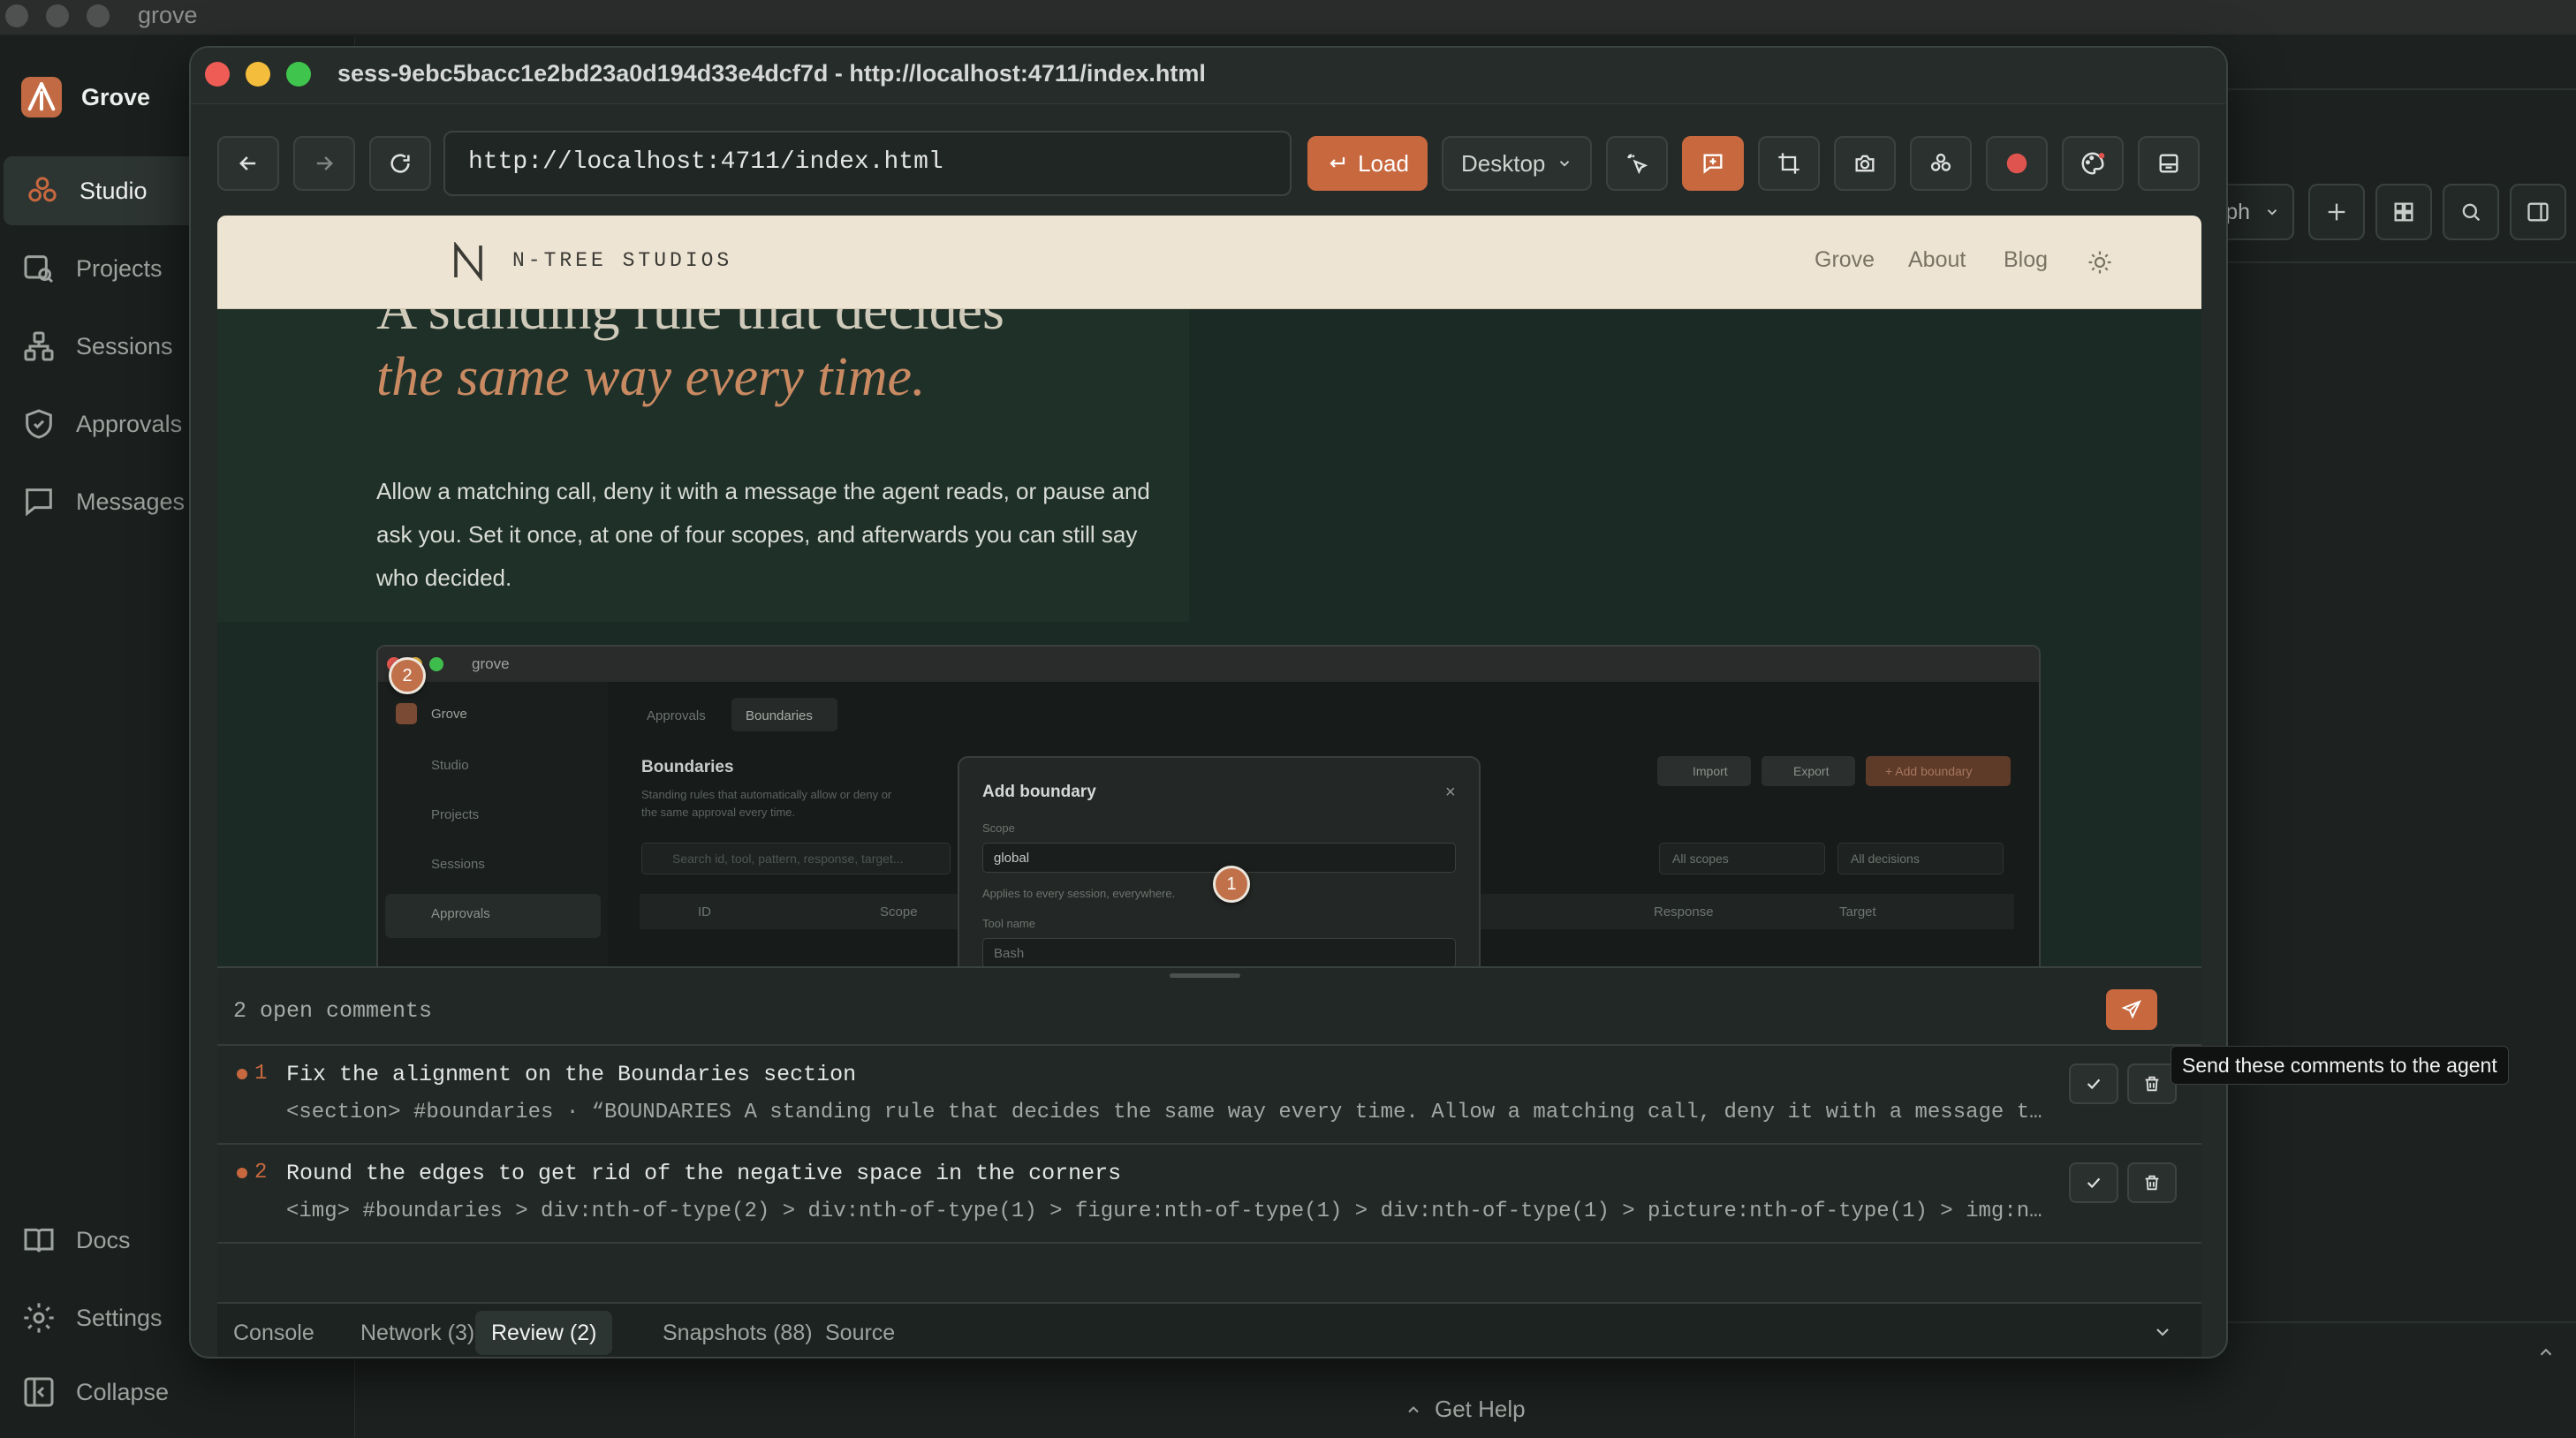 The width and height of the screenshot is (2576, 1438). I want to click on open-comments-count: 2 open comments, so click(333, 1011).